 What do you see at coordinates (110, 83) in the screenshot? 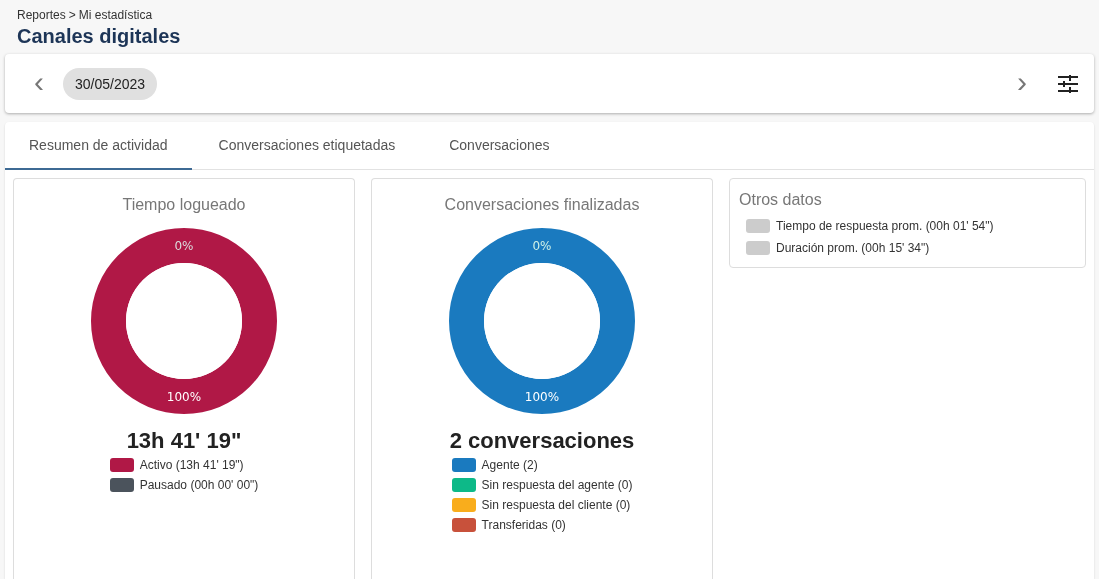
I see `date-chip: 30/05/2023` at bounding box center [110, 83].